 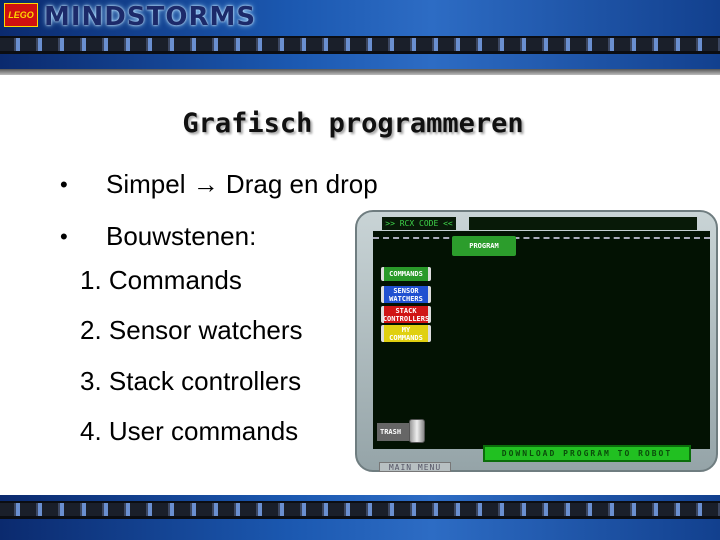 What do you see at coordinates (150, 17) in the screenshot?
I see `mindstorms-logo: MINDSTORMS` at bounding box center [150, 17].